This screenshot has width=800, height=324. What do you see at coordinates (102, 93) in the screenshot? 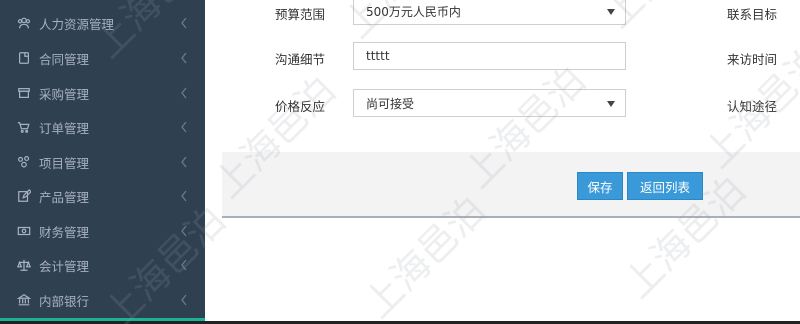
I see `sidebar-item-purchase: 采购管理` at bounding box center [102, 93].